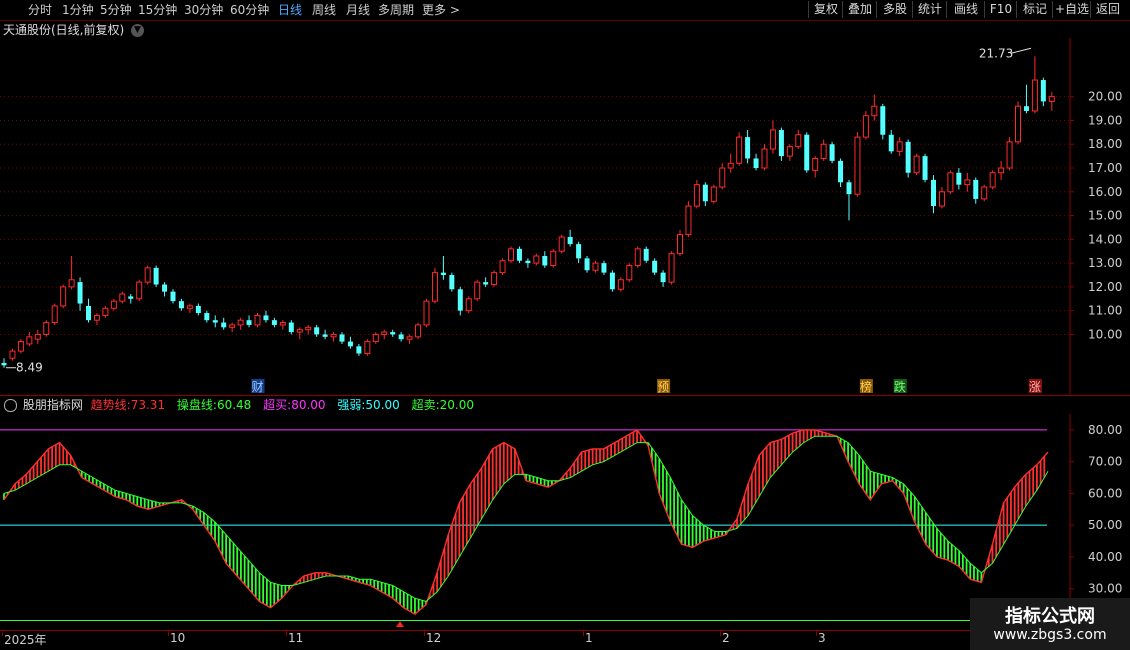 The width and height of the screenshot is (1130, 650). I want to click on toolbar-button-5: F10, so click(1000, 9).